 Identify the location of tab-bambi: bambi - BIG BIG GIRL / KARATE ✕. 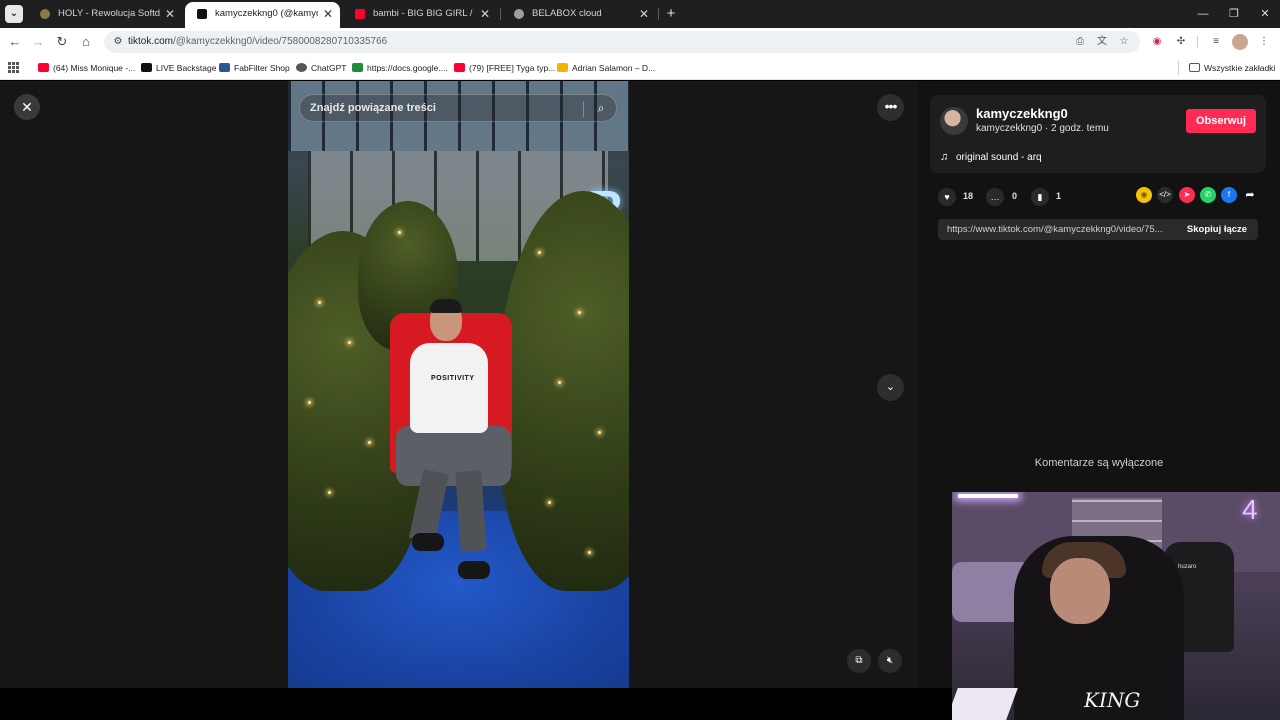
(420, 14).